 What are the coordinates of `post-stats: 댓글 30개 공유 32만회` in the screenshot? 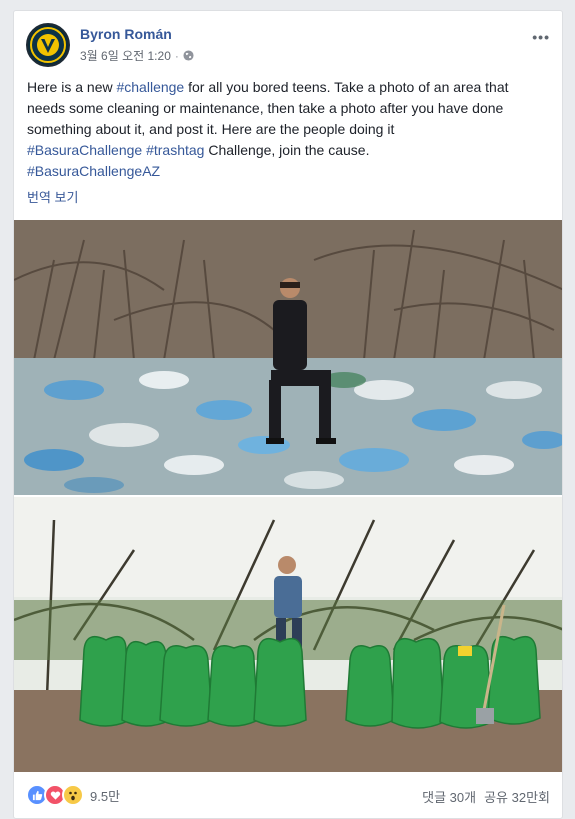 It's located at (486, 796).